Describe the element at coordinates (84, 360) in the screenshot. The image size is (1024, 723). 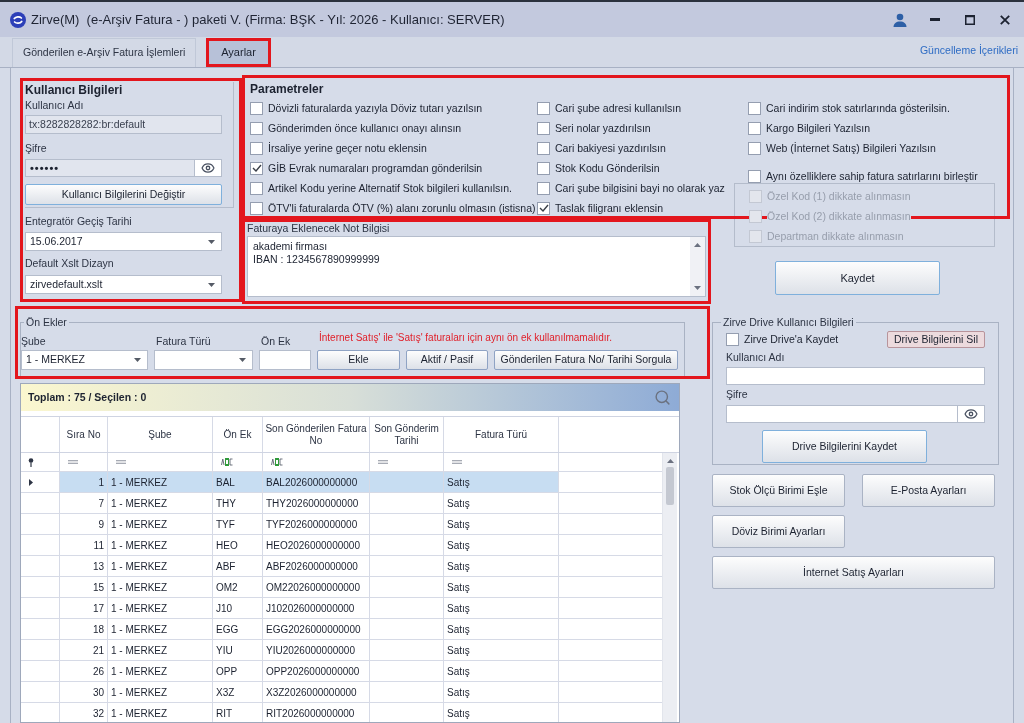
I see `dropdown: 1 - MERKEZ` at that location.